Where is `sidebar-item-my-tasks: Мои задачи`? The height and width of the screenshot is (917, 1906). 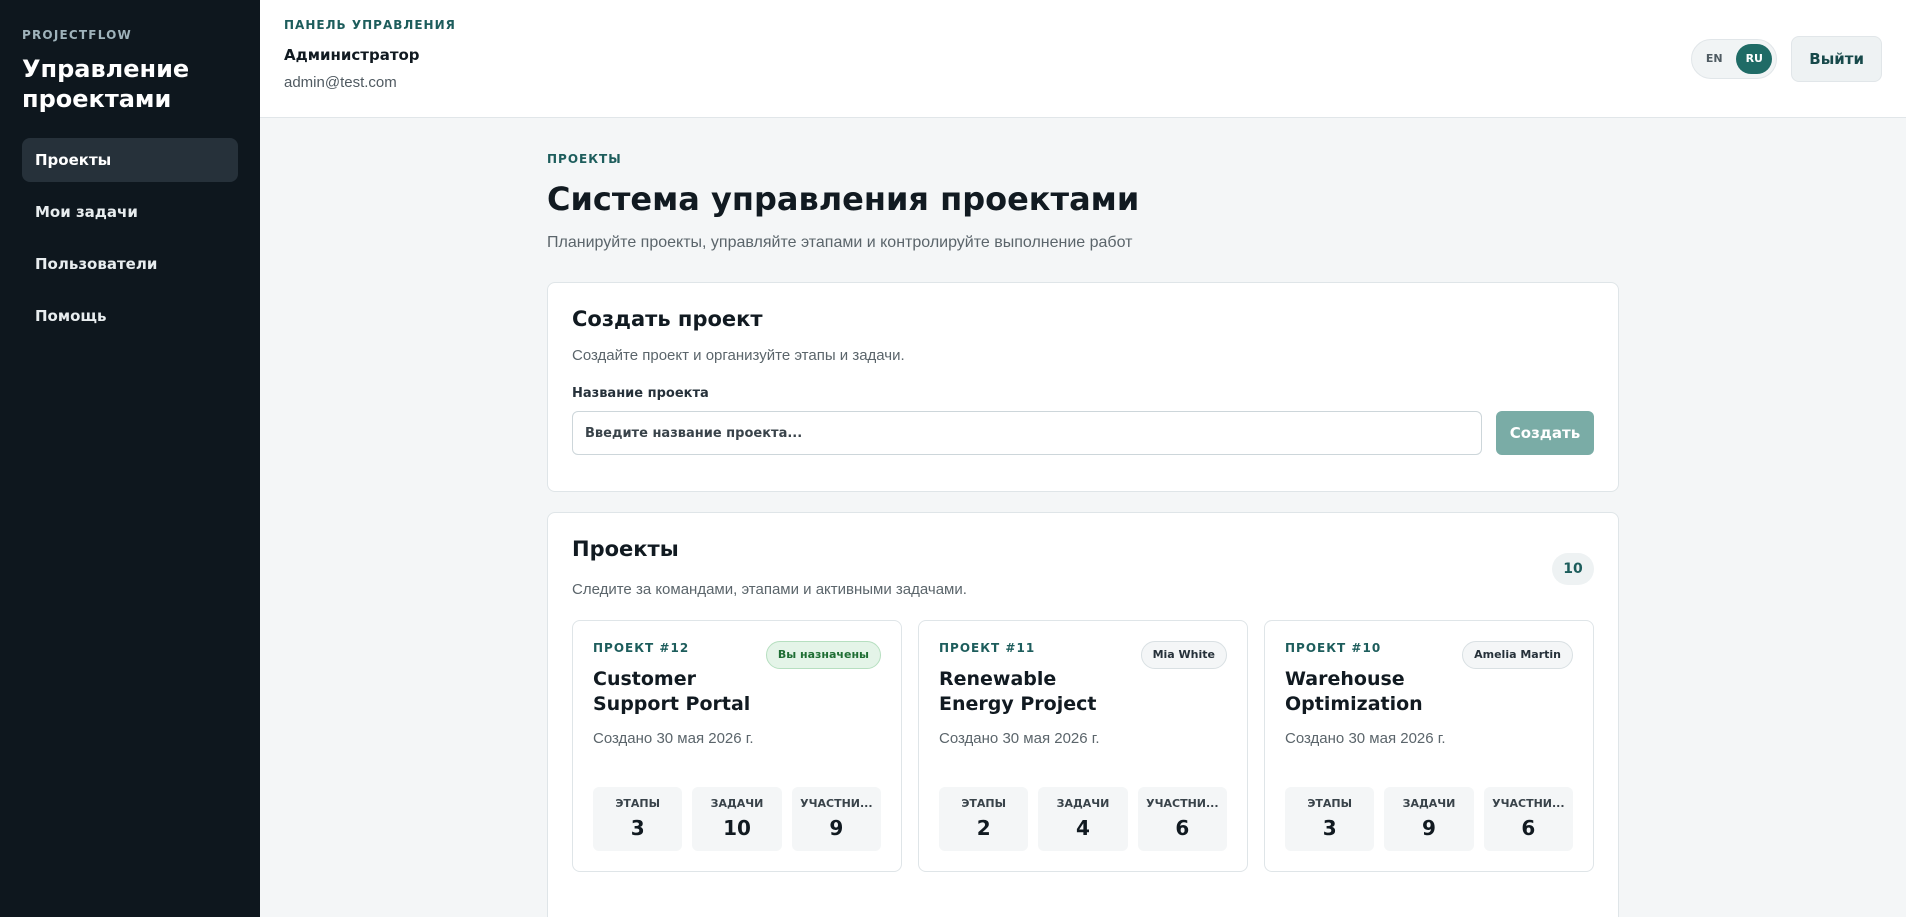
sidebar-item-my-tasks: Мои задачи is located at coordinates (130, 212).